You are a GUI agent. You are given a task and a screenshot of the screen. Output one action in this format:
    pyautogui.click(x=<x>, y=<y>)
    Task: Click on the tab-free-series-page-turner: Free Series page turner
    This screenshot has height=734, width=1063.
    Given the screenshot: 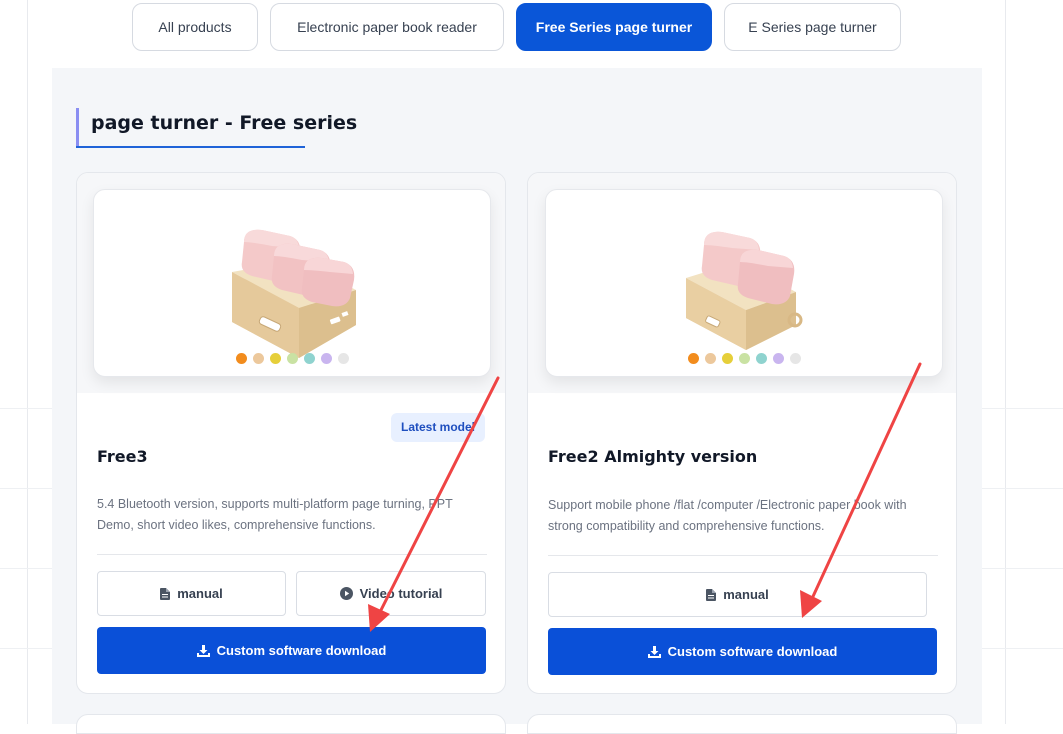 What is the action you would take?
    pyautogui.click(x=614, y=27)
    